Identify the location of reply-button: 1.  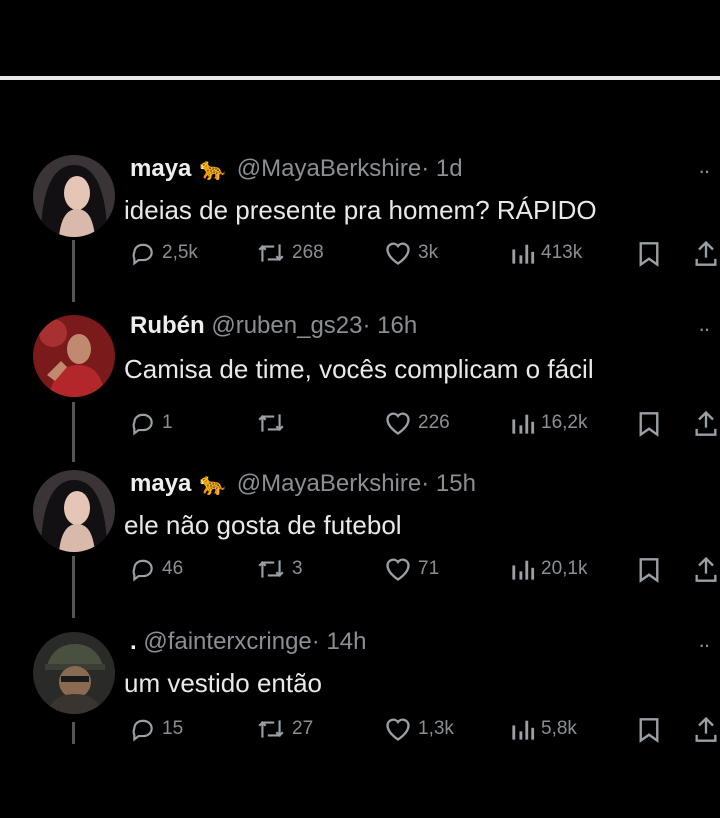
(151, 423).